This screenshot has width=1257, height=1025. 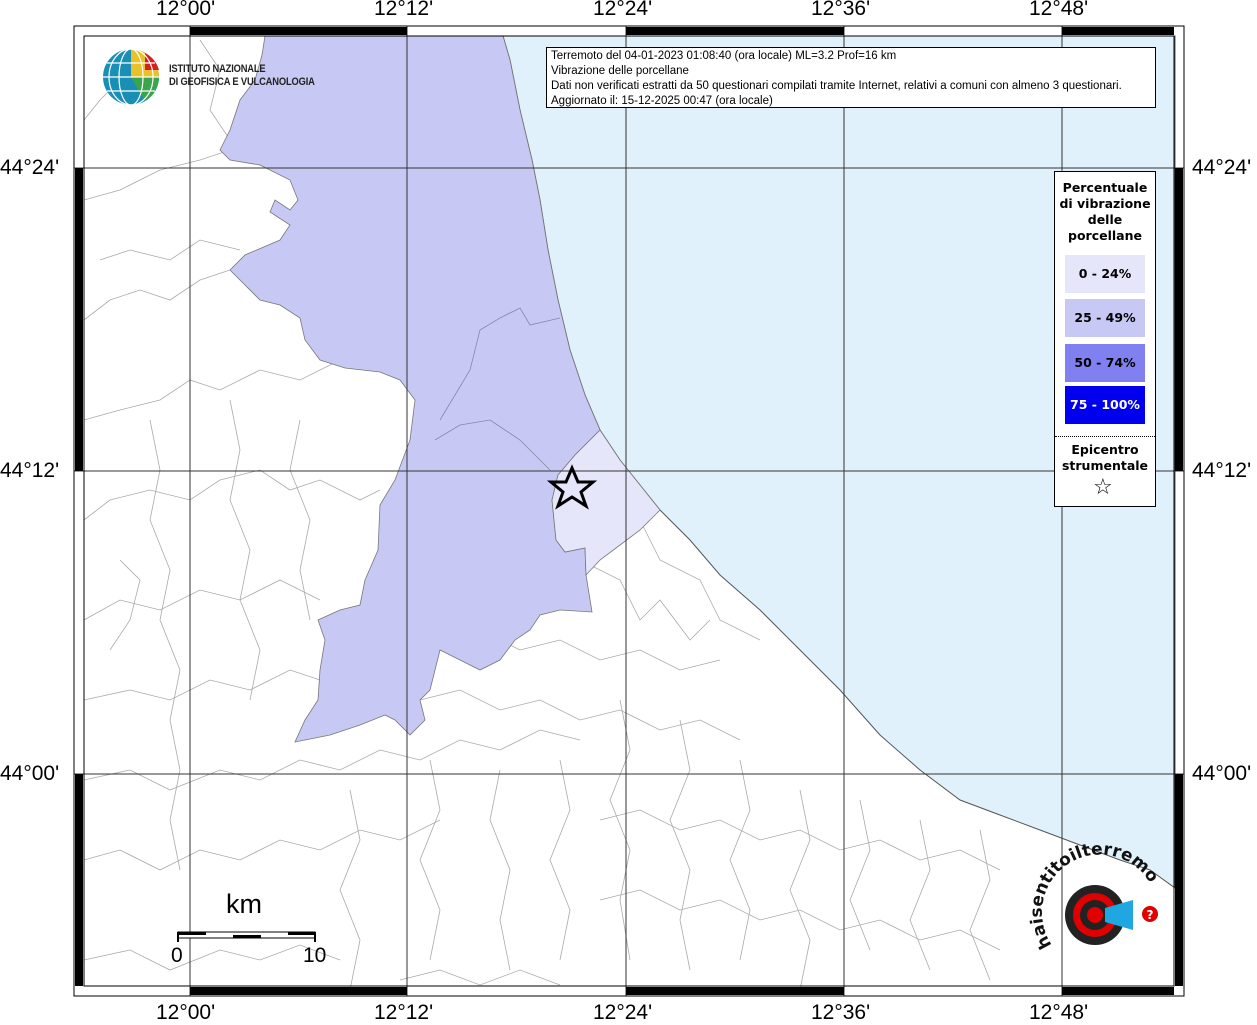 I want to click on lon-label-bottom-2: 12°12', so click(x=404, y=1012).